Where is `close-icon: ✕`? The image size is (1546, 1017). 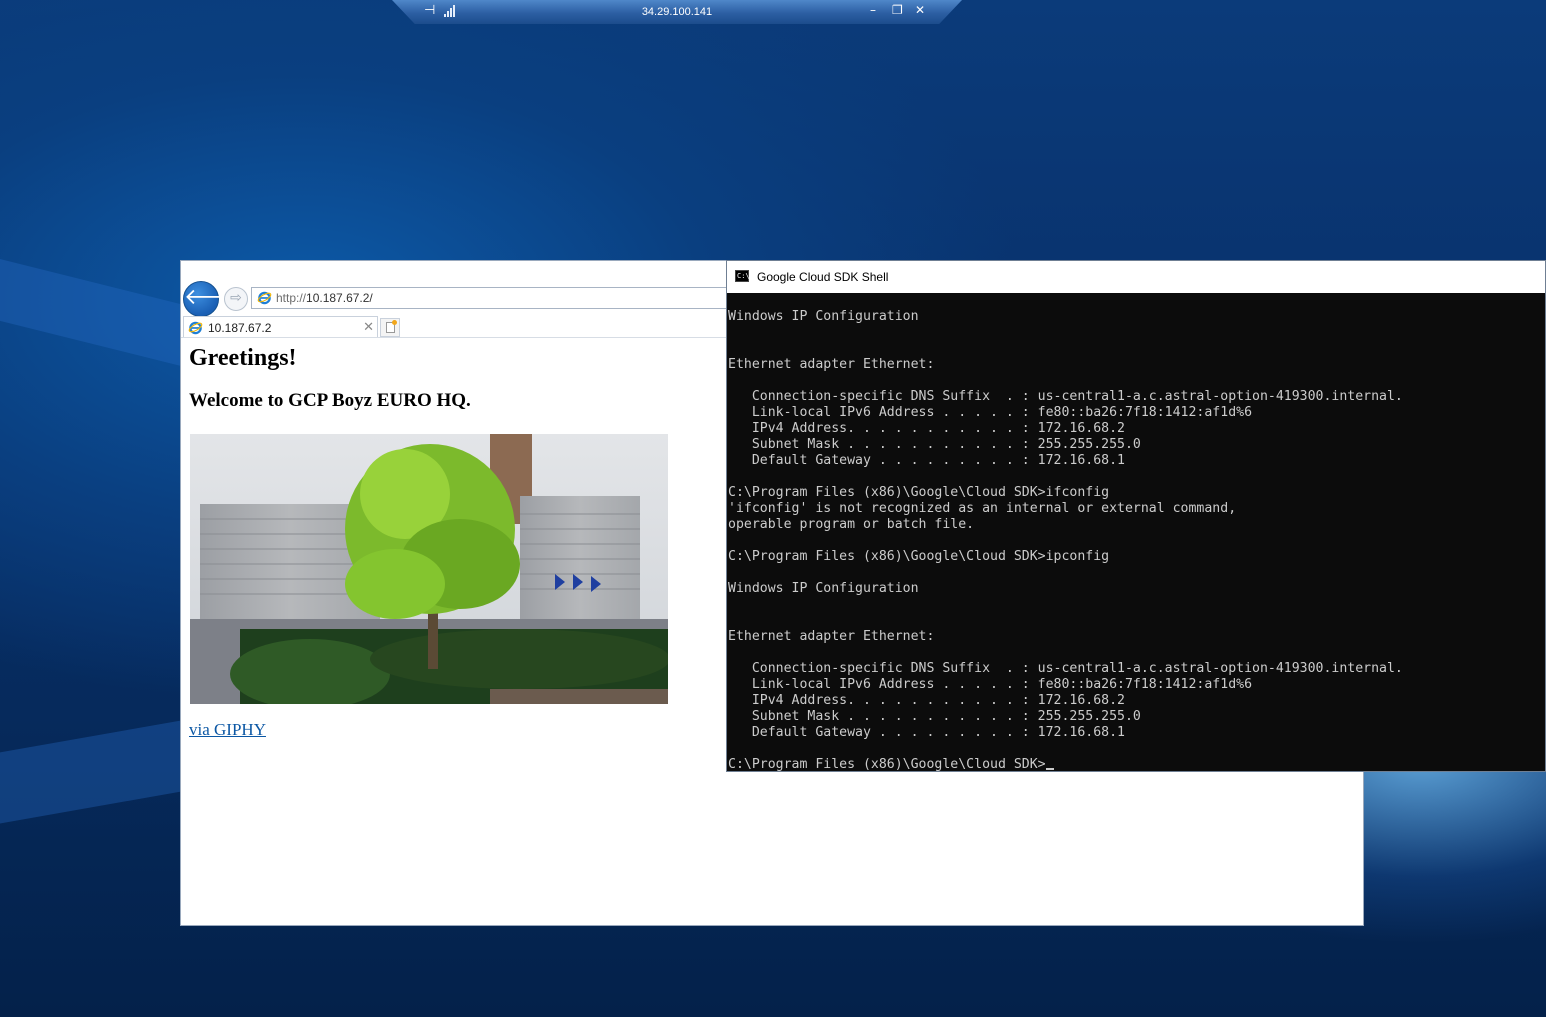 close-icon: ✕ is located at coordinates (920, 10).